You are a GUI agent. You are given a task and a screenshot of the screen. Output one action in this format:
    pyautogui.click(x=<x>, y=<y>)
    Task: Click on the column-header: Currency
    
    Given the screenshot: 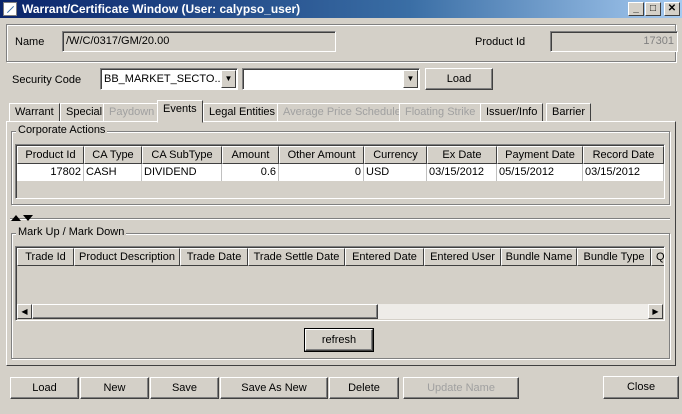 What is the action you would take?
    pyautogui.click(x=395, y=155)
    